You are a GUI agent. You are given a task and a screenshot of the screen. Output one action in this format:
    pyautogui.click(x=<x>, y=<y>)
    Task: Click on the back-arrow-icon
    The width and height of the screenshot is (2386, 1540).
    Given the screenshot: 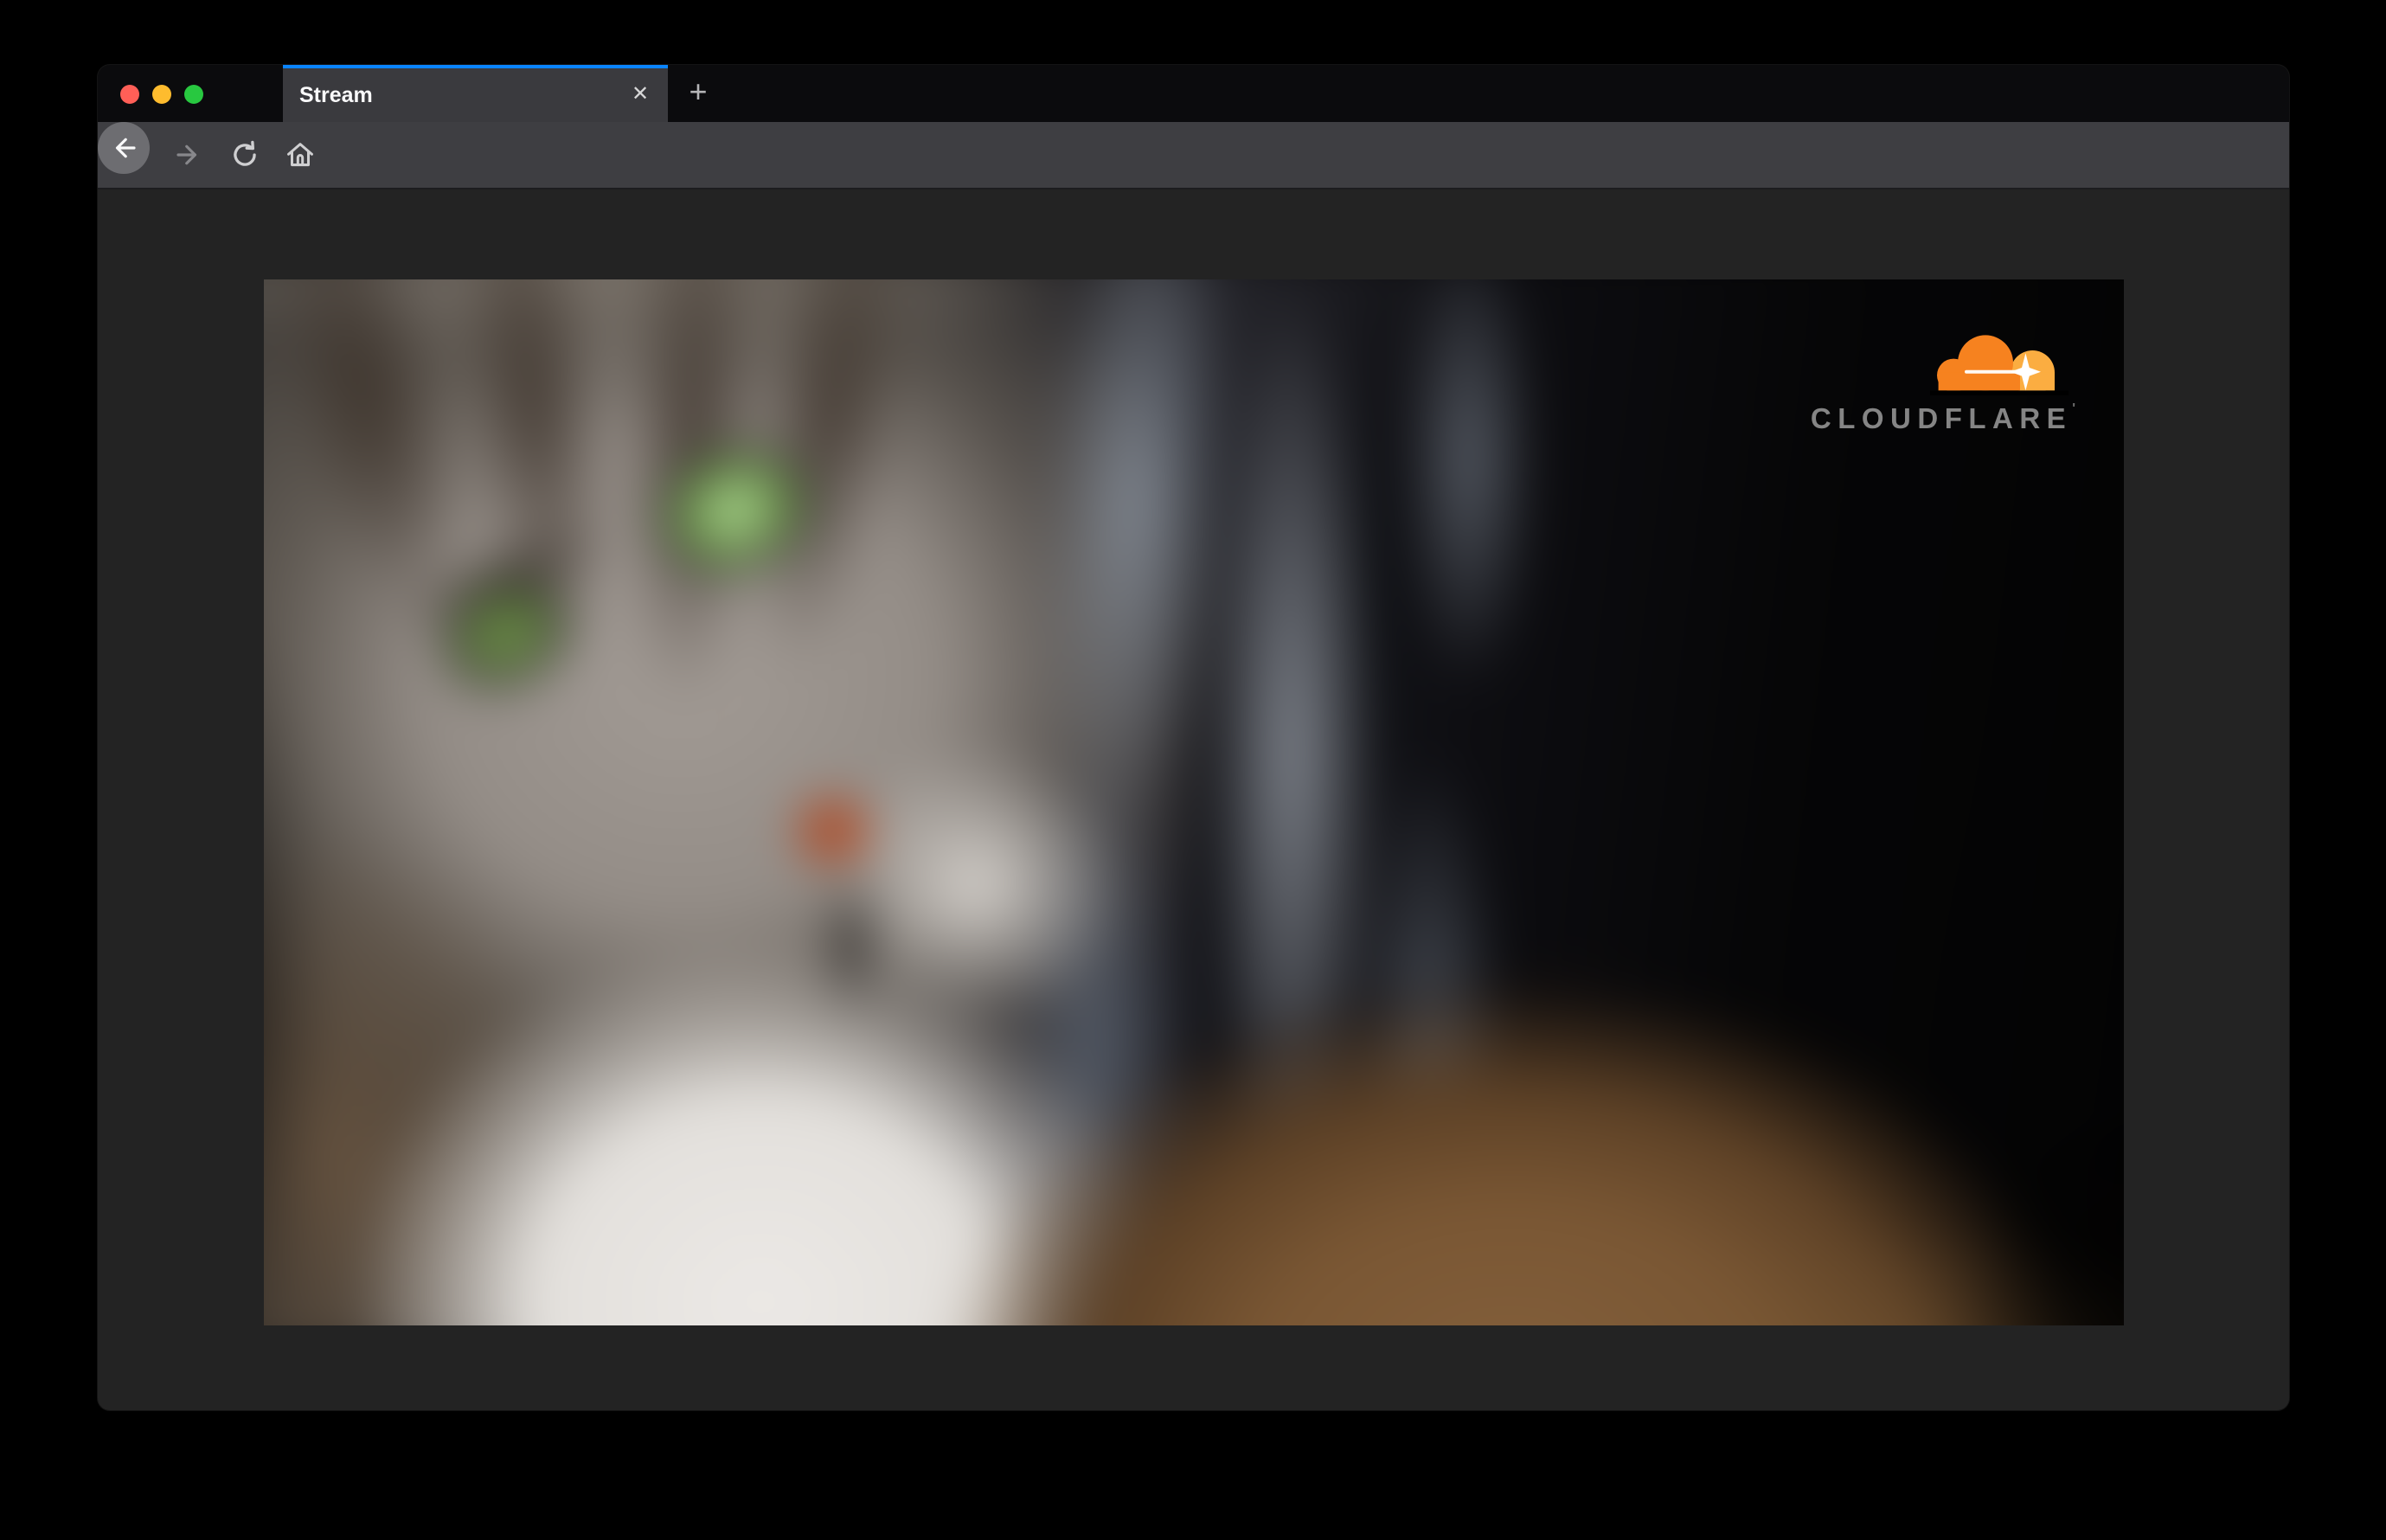 What is the action you would take?
    pyautogui.click(x=124, y=148)
    